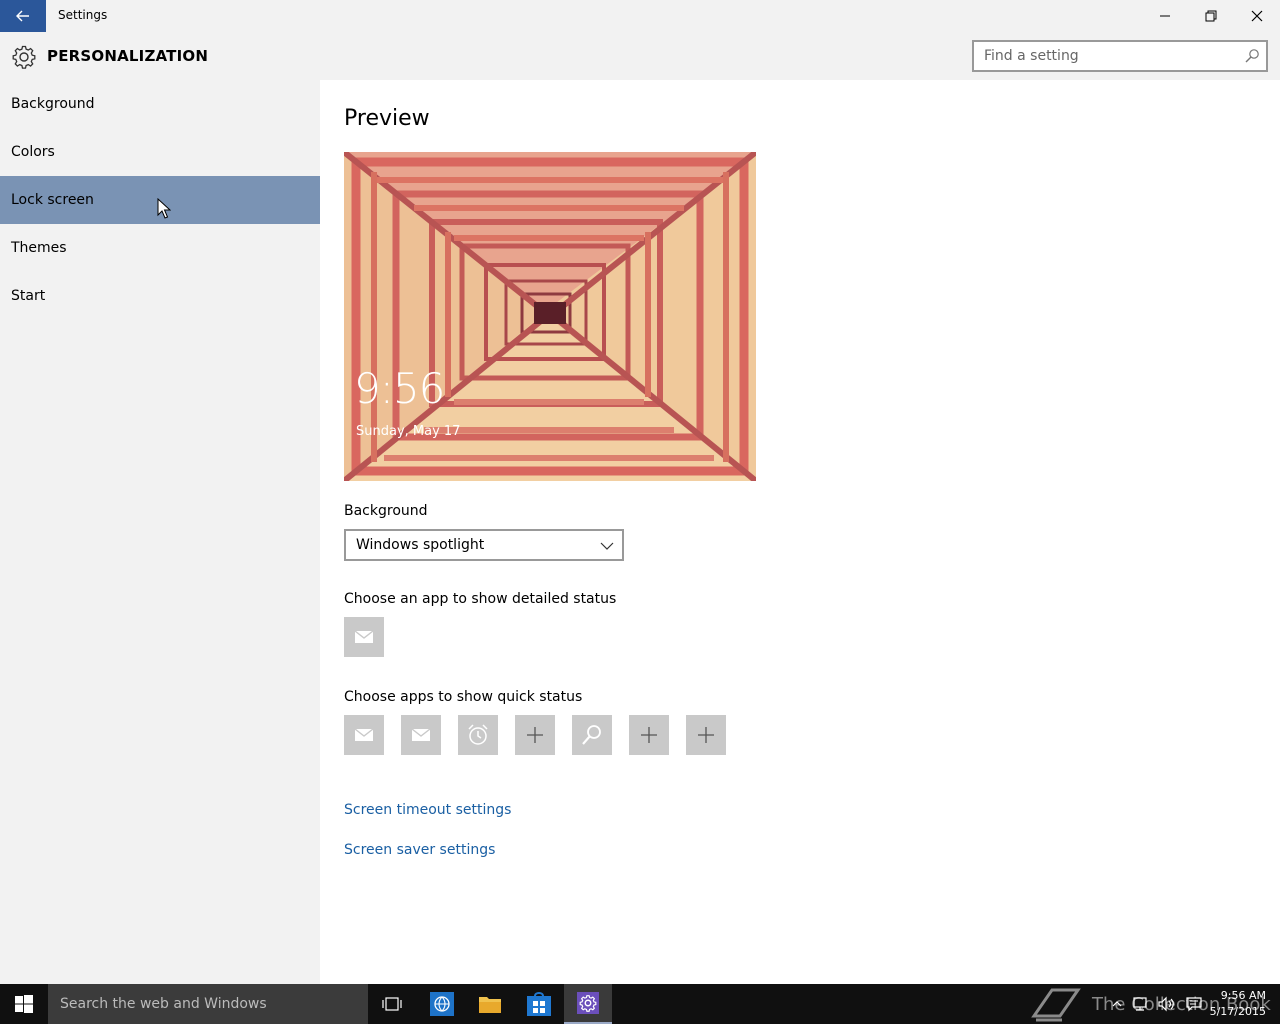 Image resolution: width=1280 pixels, height=1024 pixels. I want to click on start-button, so click(24, 1004).